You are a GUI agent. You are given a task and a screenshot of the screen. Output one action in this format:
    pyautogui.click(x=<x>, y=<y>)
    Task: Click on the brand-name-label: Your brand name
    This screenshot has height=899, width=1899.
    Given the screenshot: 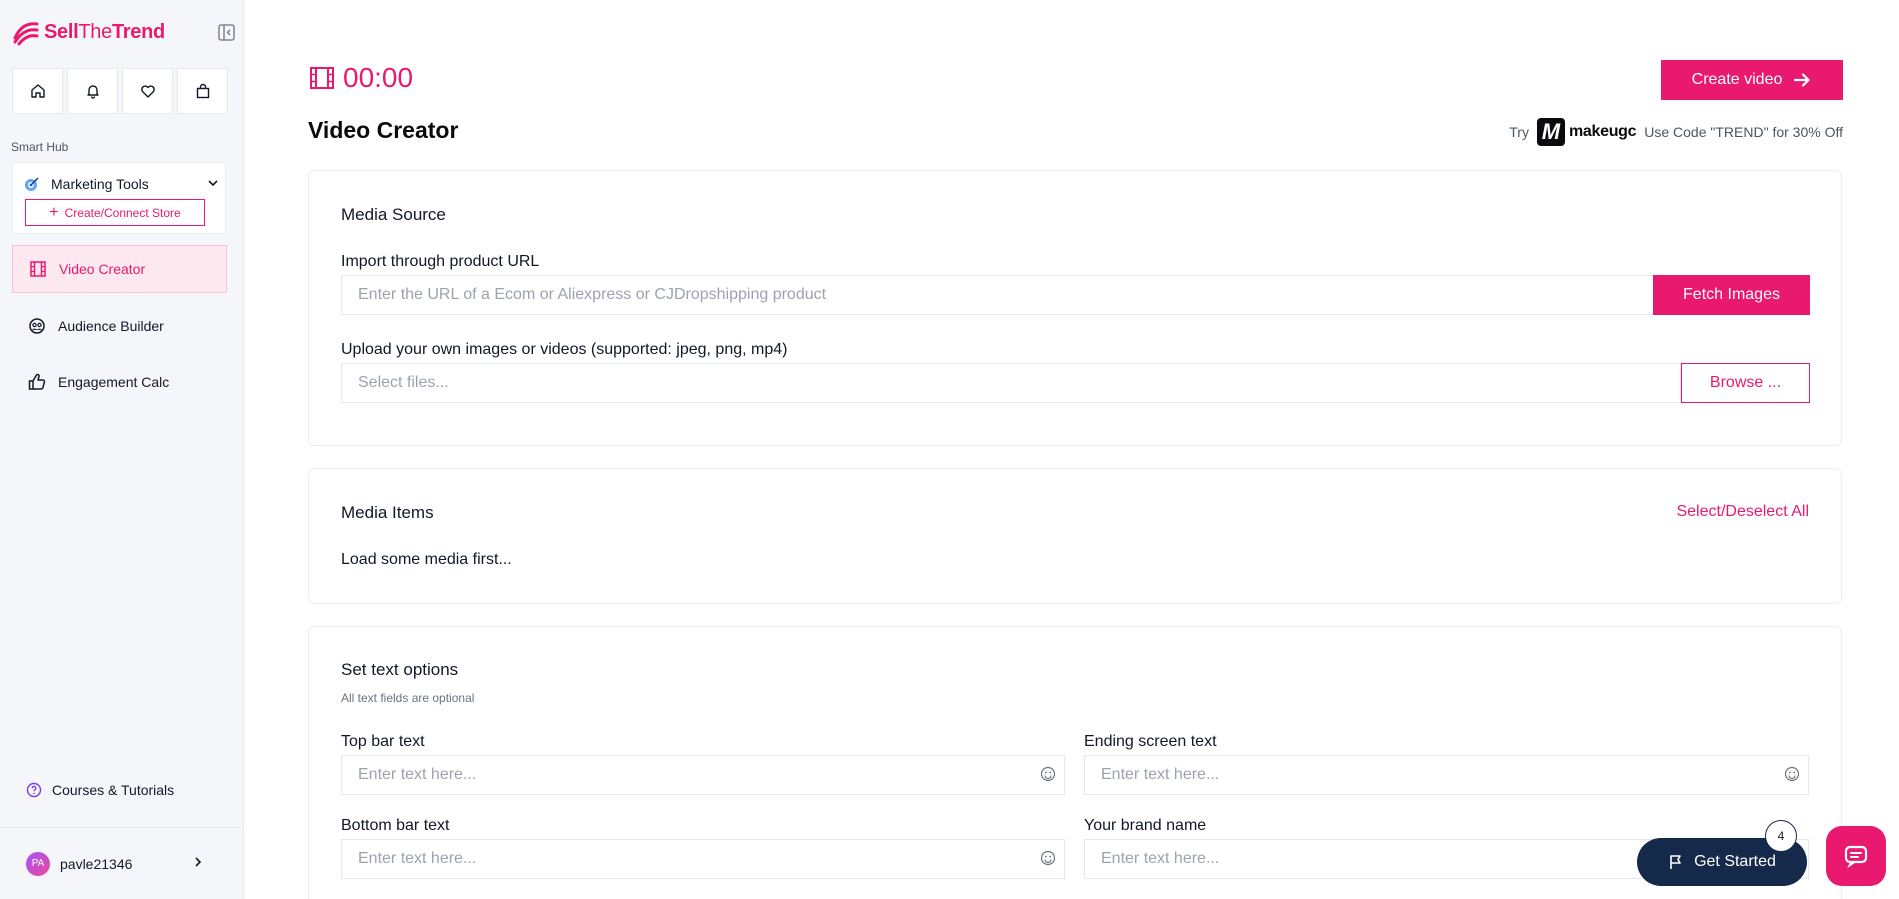 What is the action you would take?
    pyautogui.click(x=1145, y=825)
    